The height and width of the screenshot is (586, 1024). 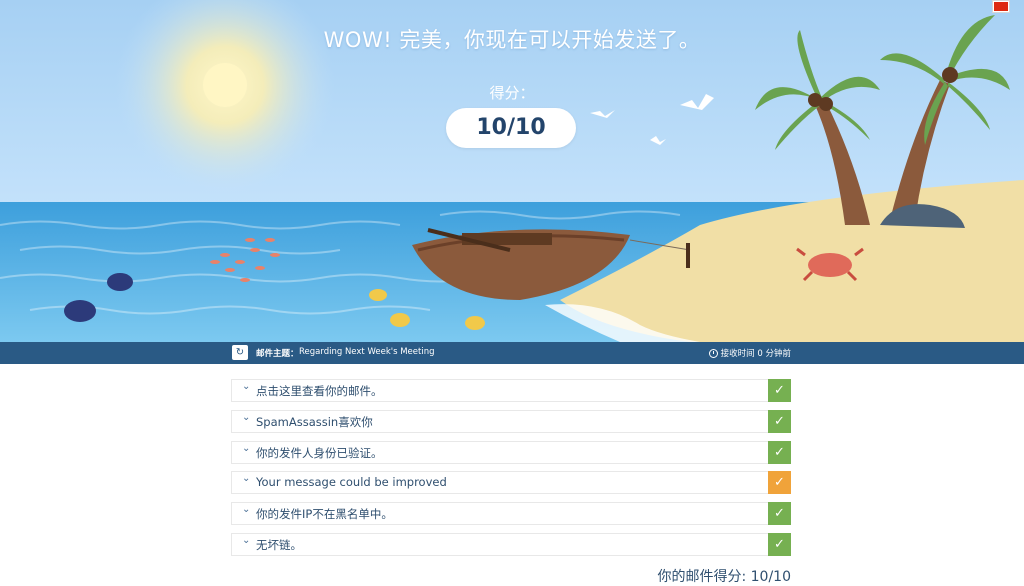 I want to click on mail-score-summary: 你的邮件得分: 10/10, so click(x=724, y=577).